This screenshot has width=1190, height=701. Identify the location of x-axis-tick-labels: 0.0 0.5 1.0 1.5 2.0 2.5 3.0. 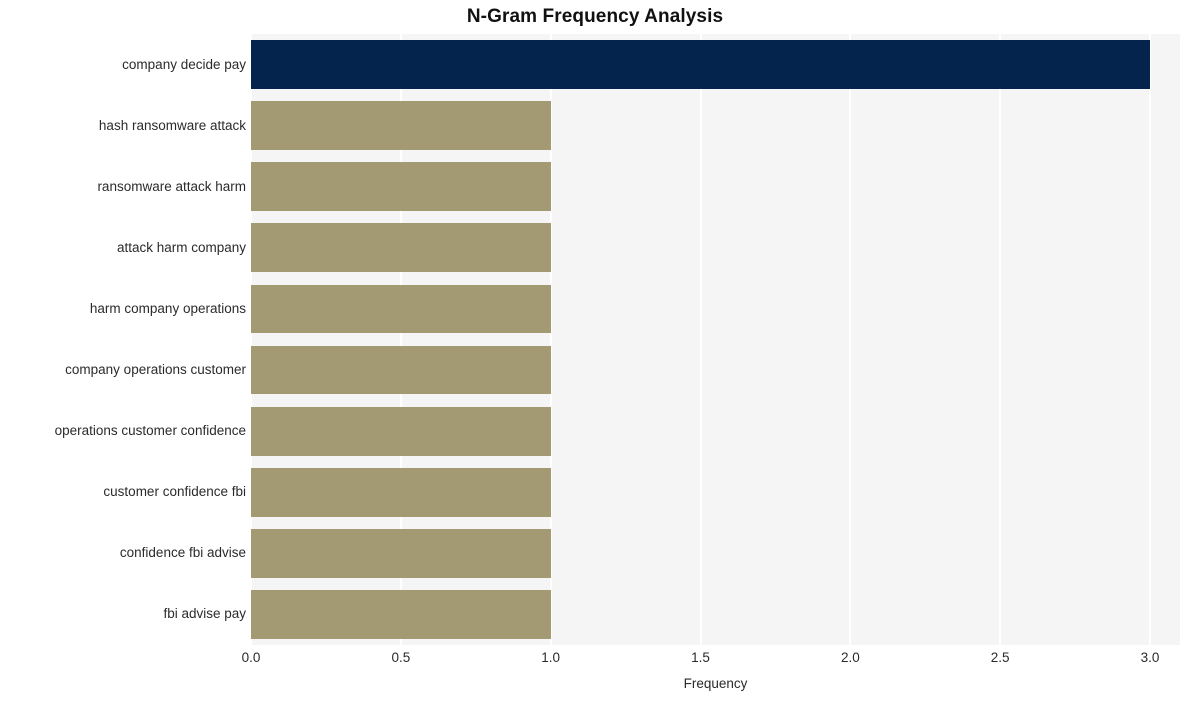
(595, 662).